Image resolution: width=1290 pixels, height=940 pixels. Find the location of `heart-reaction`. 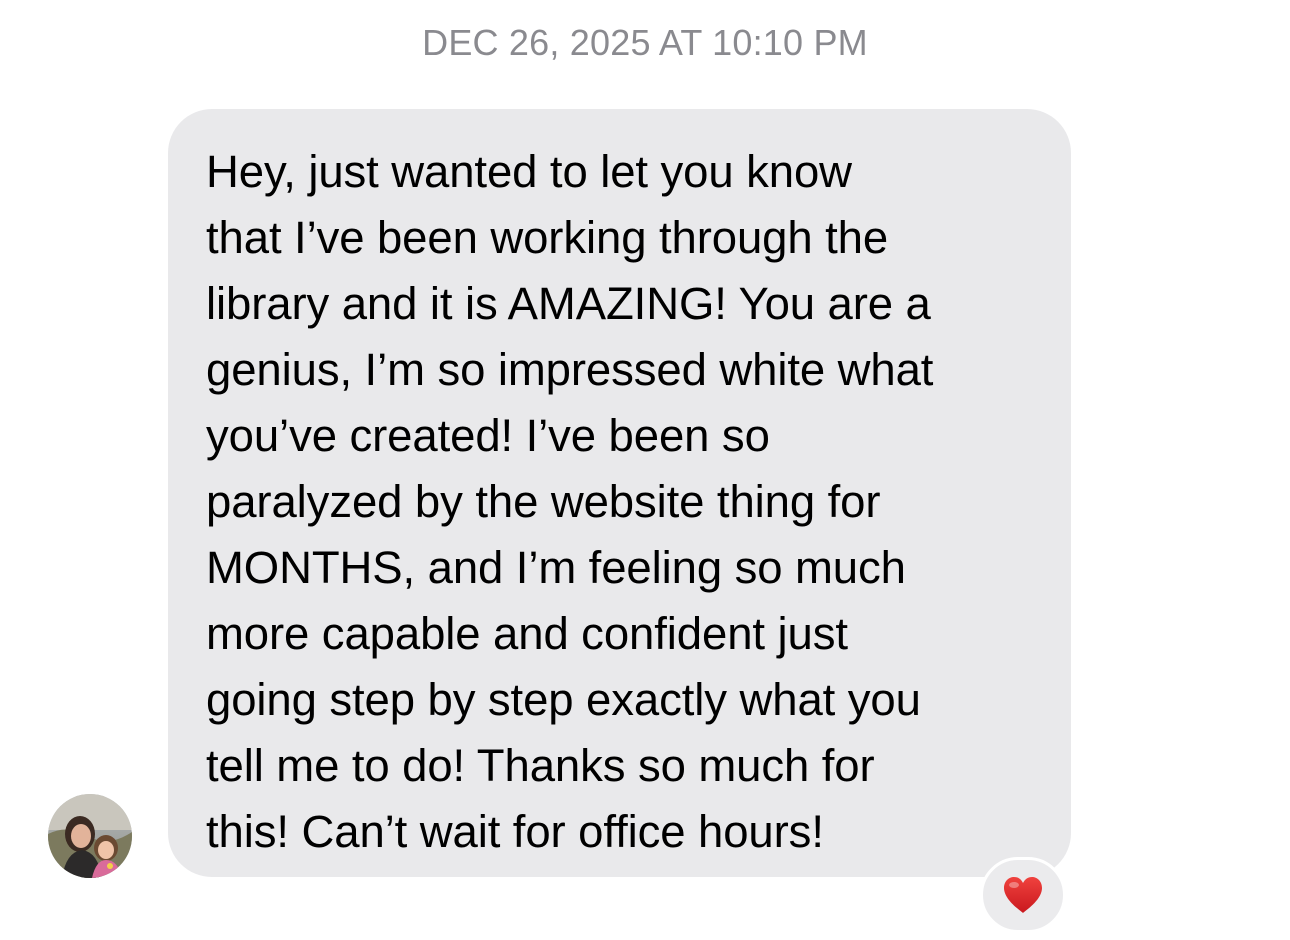

heart-reaction is located at coordinates (1023, 895).